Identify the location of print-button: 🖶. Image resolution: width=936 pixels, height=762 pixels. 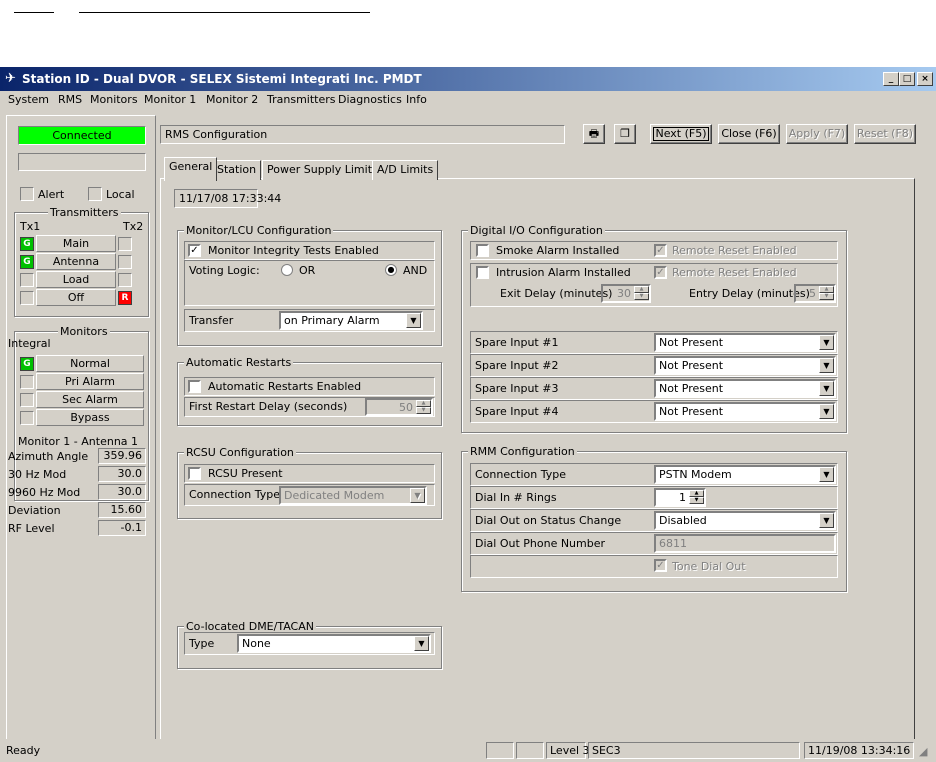
(594, 134).